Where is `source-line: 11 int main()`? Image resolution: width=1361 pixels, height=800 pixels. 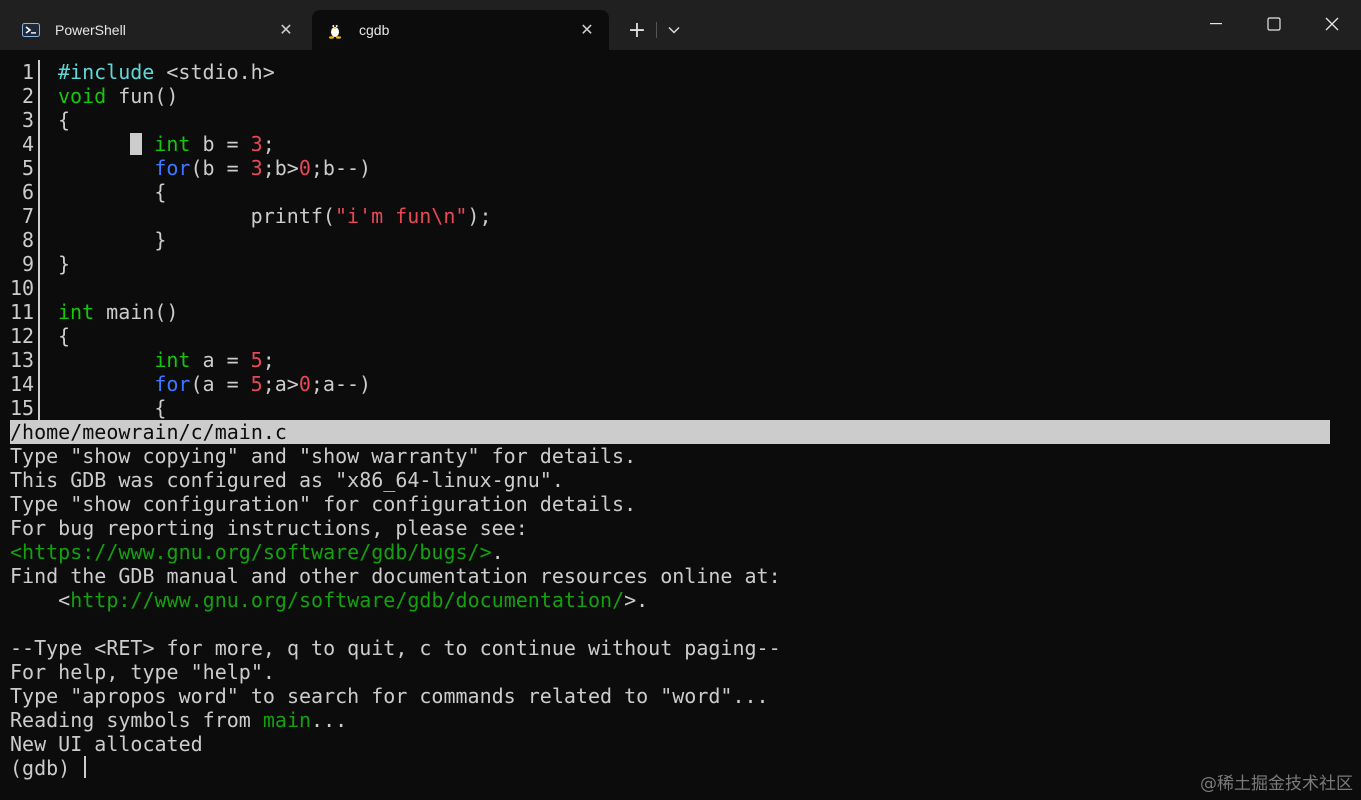
source-line: 11 int main() is located at coordinates (670, 312).